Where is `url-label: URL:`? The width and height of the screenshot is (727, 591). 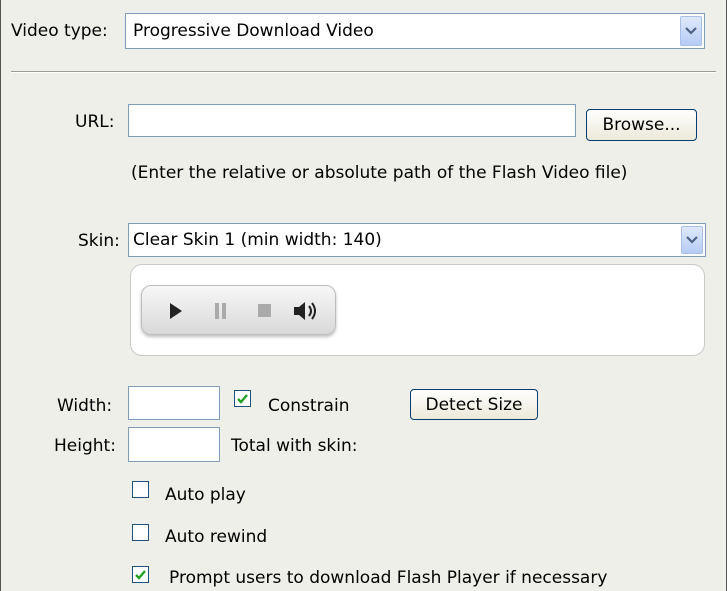
url-label: URL: is located at coordinates (95, 122).